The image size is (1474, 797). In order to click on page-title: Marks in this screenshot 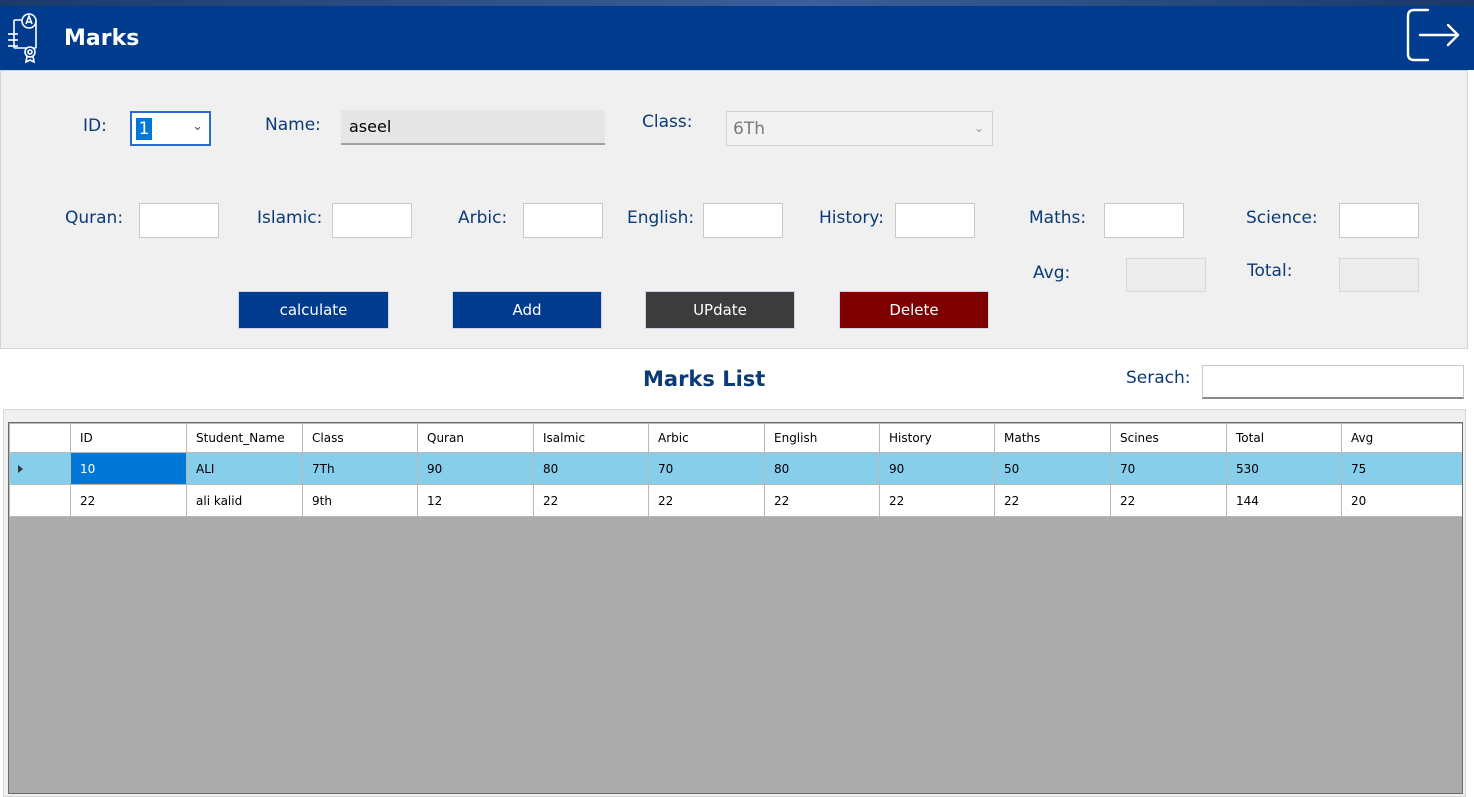, I will do `click(102, 38)`.